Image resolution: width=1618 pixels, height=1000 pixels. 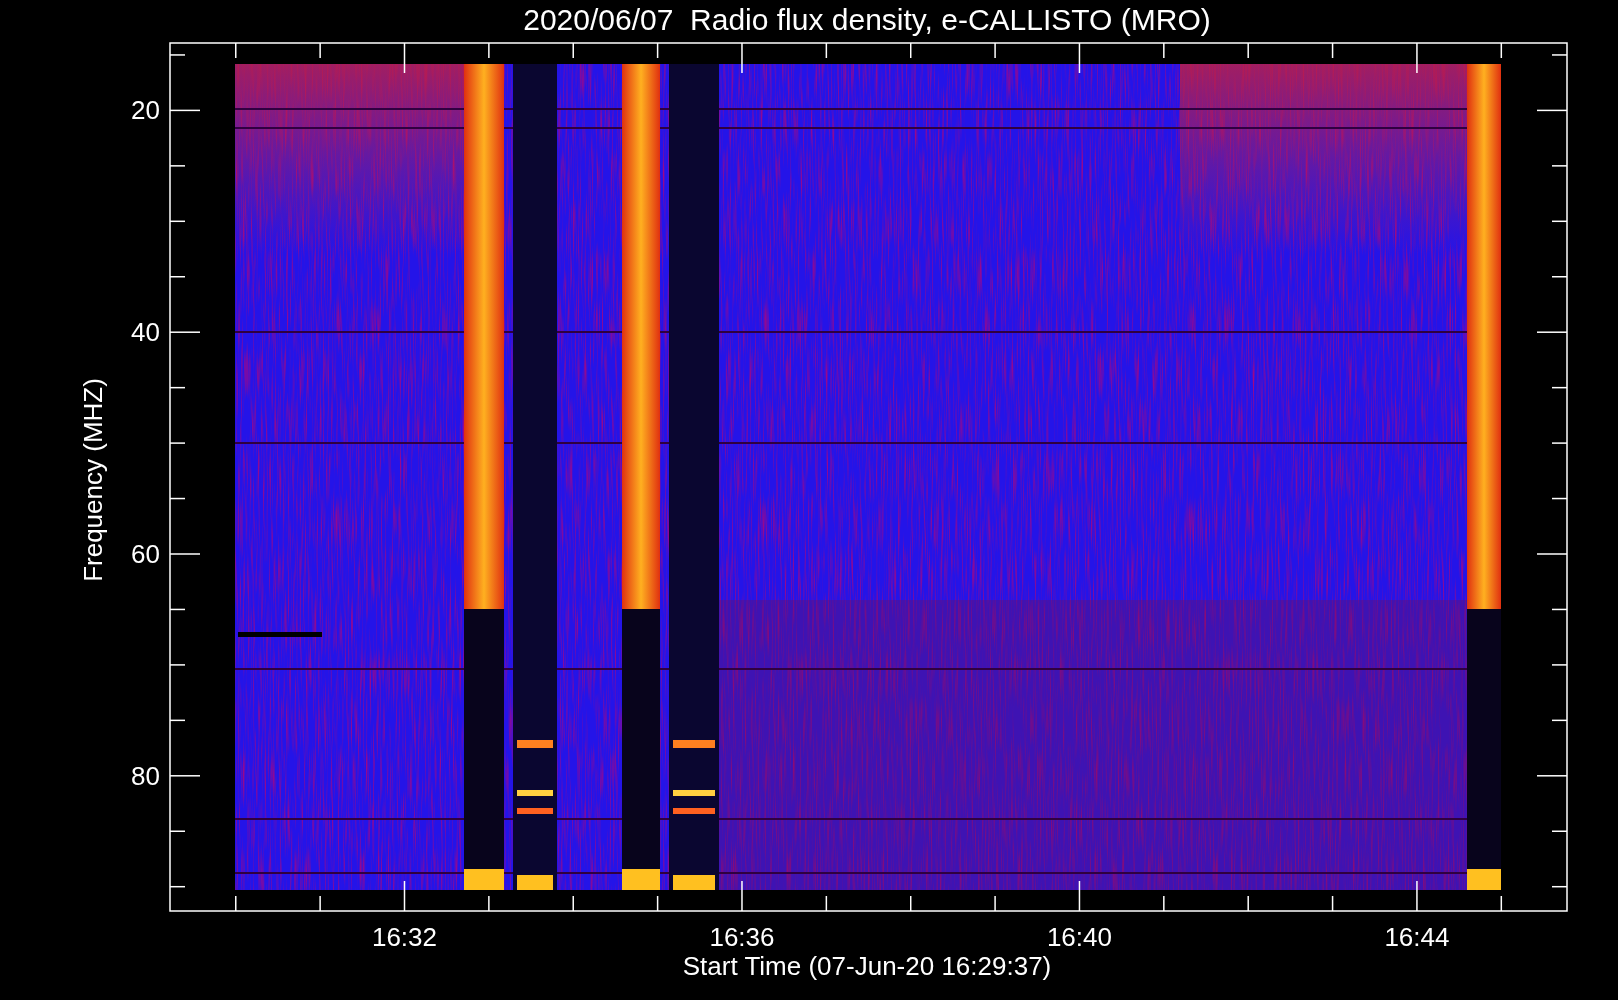 What do you see at coordinates (145, 554) in the screenshot?
I see `tick-label: 60` at bounding box center [145, 554].